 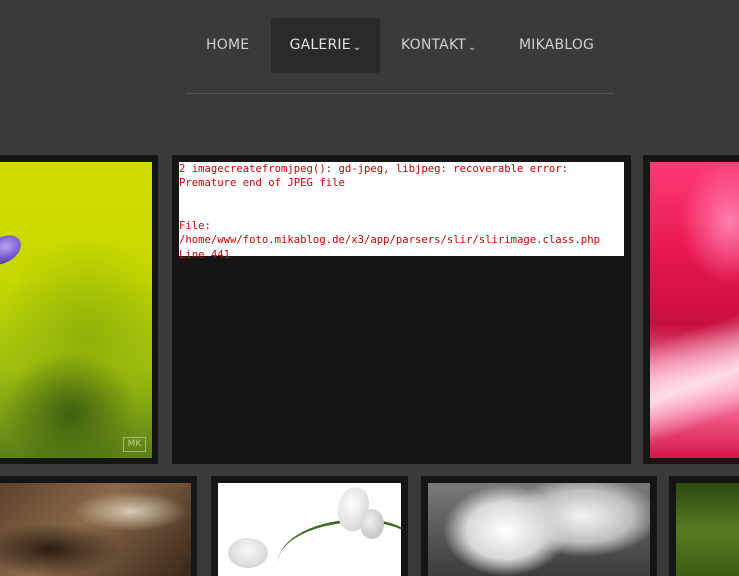 I want to click on nav-item-home: HOME, so click(x=227, y=45).